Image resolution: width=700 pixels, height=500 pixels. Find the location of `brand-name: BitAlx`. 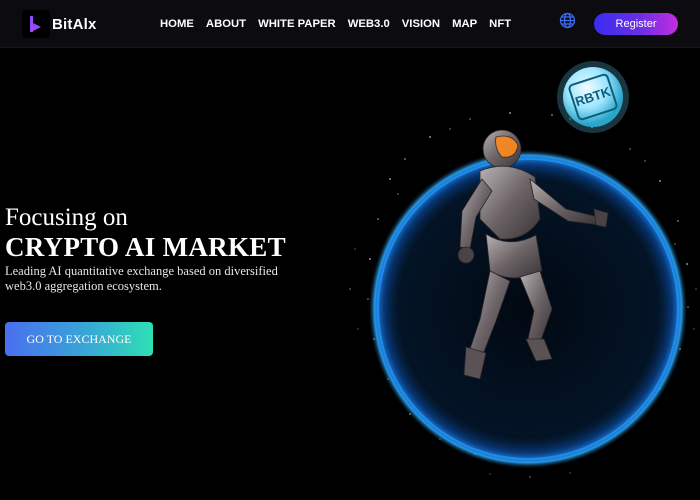

brand-name: BitAlx is located at coordinates (74, 24).